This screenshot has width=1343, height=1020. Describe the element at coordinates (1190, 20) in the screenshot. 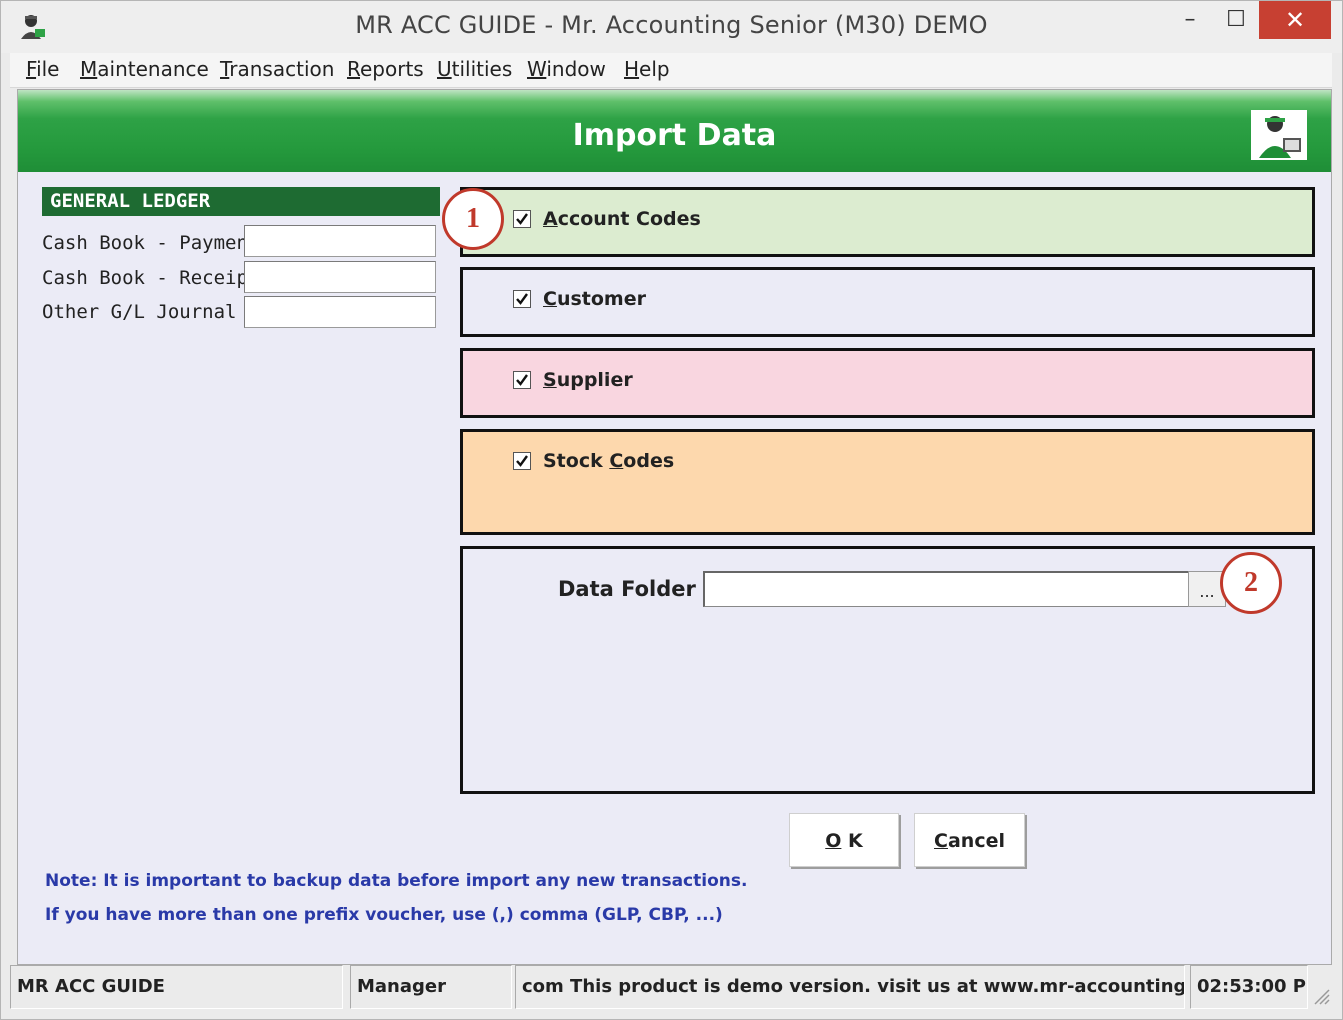

I see `minimize-button: –` at that location.